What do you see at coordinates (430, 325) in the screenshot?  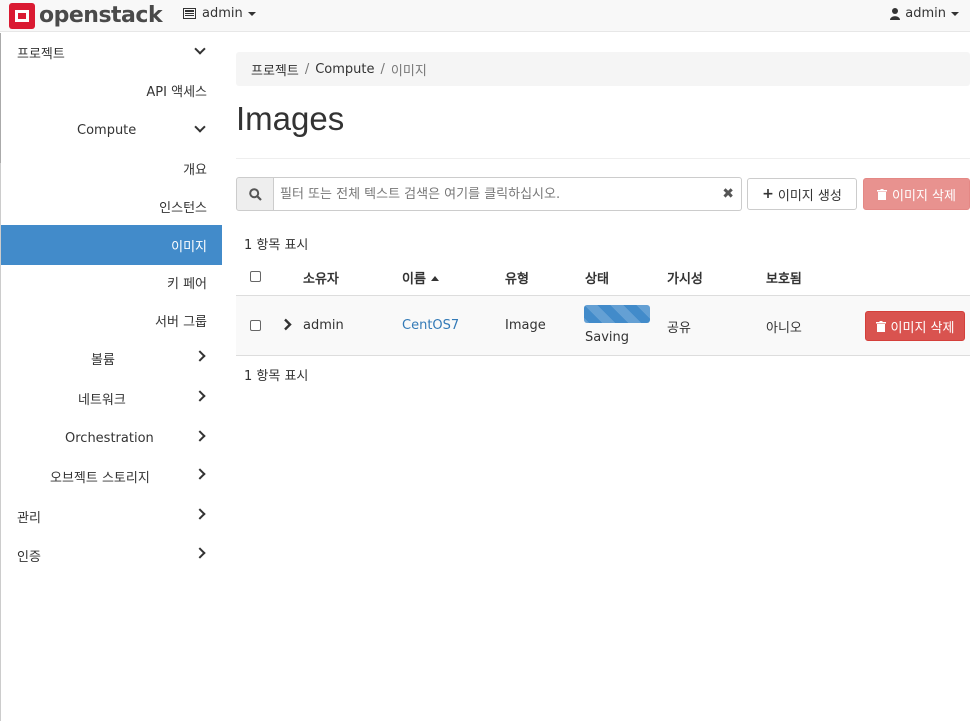 I see `cell-name-link: CentOS7` at bounding box center [430, 325].